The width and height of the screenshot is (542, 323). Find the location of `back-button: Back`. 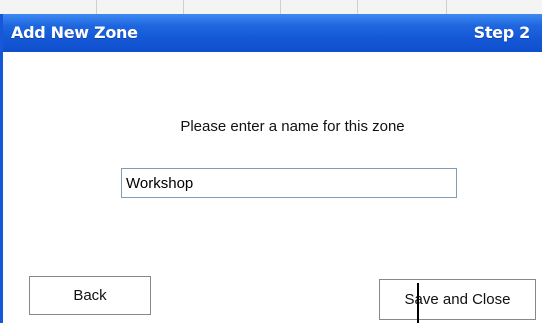

back-button: Back is located at coordinates (90, 295).